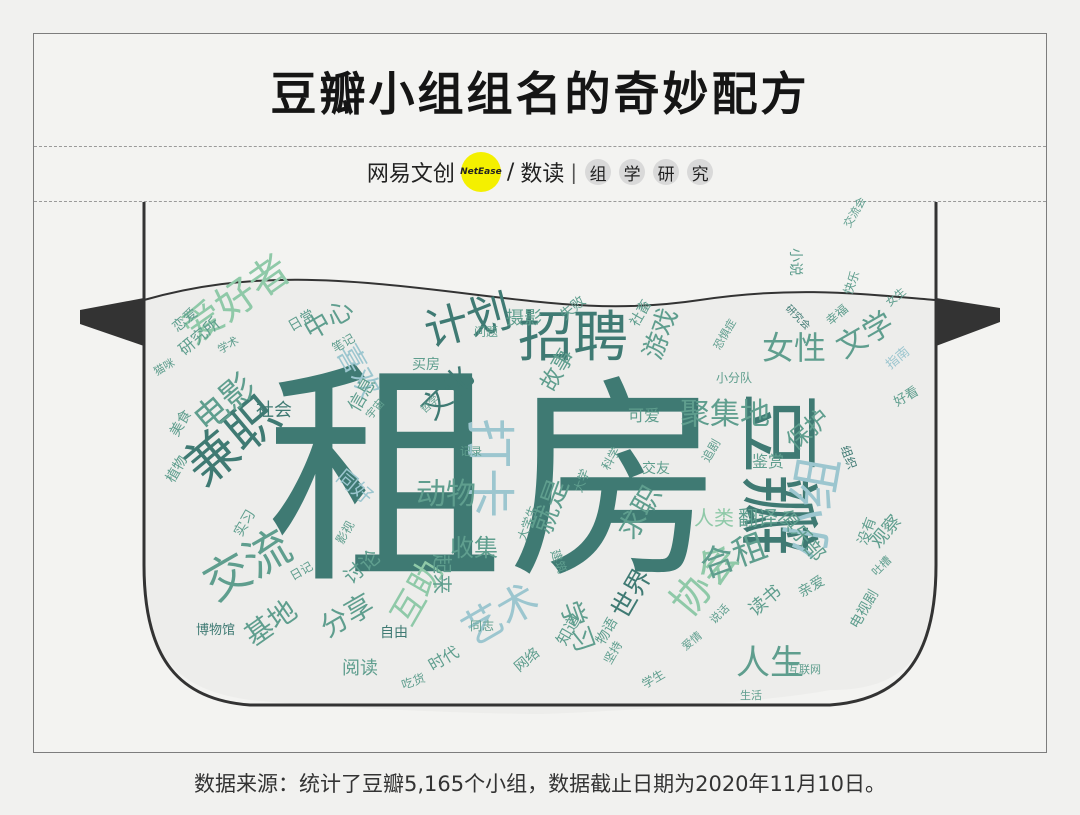  Describe the element at coordinates (725, 414) in the screenshot. I see `word-9: 聚集地` at that location.